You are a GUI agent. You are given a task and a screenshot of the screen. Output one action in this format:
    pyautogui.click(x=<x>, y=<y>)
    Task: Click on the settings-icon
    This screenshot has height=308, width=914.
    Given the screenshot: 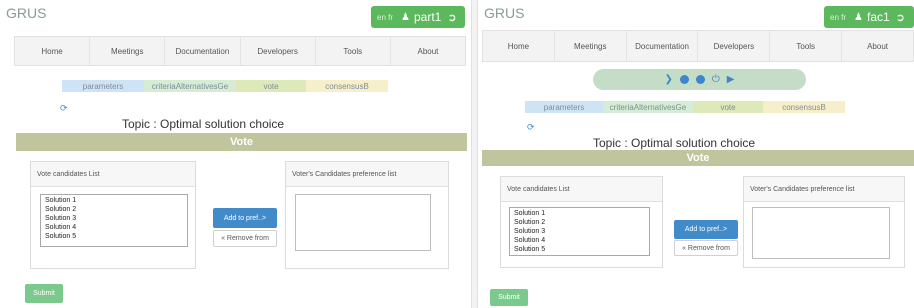 What is the action you would take?
    pyautogui.click(x=700, y=79)
    